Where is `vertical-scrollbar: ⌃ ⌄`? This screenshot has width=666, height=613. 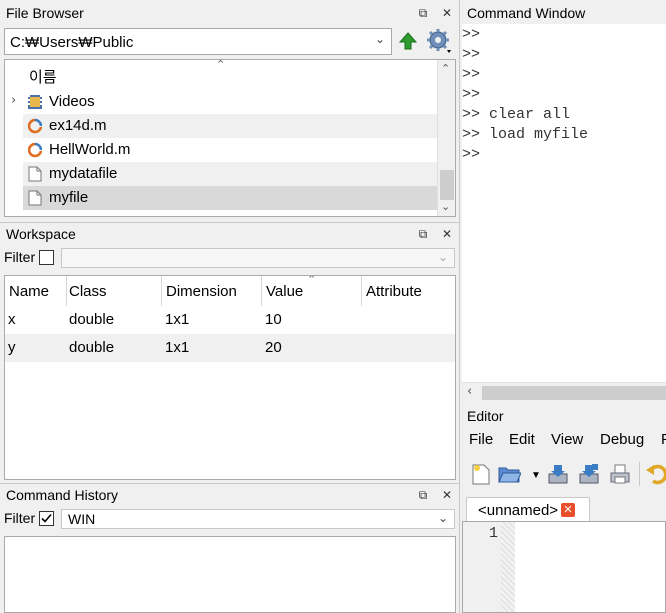
vertical-scrollbar: ⌃ ⌄ is located at coordinates (446, 138).